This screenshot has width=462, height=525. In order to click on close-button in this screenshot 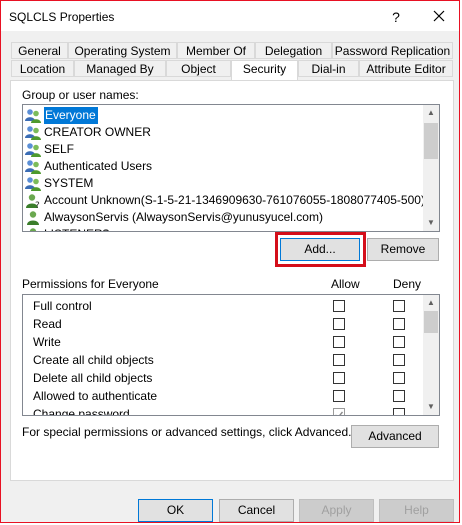, I will do `click(439, 16)`.